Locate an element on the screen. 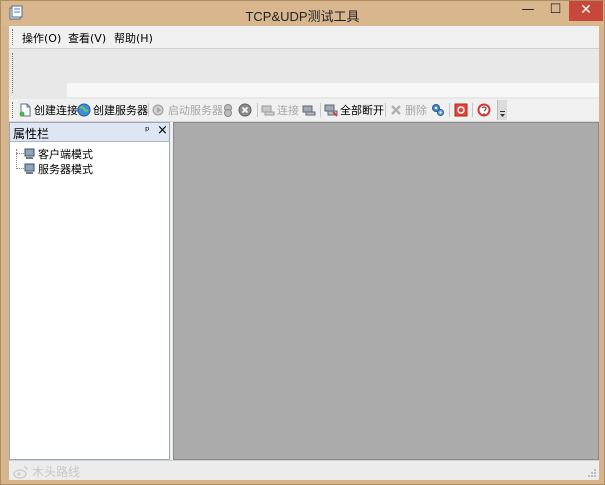  create-server-label: 创建服务器 is located at coordinates (120, 110).